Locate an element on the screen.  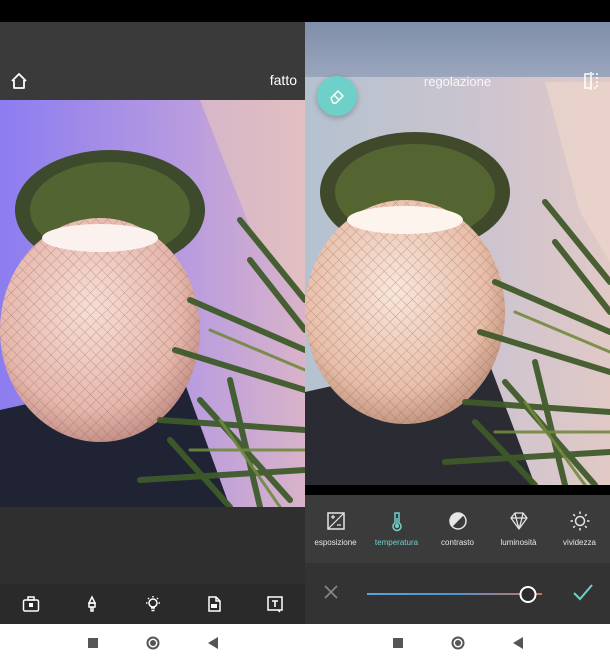
tool-label: contrasto is located at coordinates (457, 542).